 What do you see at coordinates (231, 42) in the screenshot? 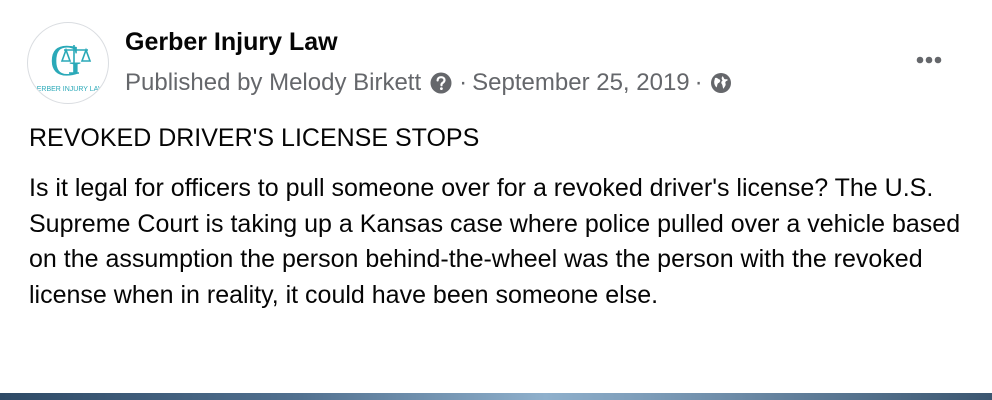
I see `page-name: Gerber Injury Law` at bounding box center [231, 42].